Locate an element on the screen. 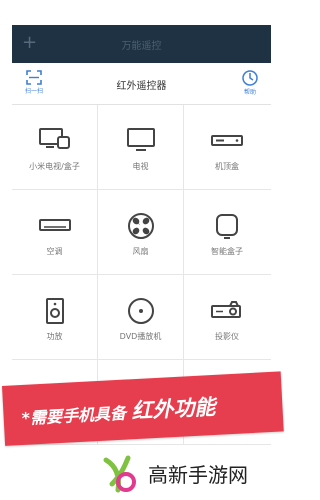 The width and height of the screenshot is (320, 500). watermark-text: 高新手游网 is located at coordinates (198, 475).